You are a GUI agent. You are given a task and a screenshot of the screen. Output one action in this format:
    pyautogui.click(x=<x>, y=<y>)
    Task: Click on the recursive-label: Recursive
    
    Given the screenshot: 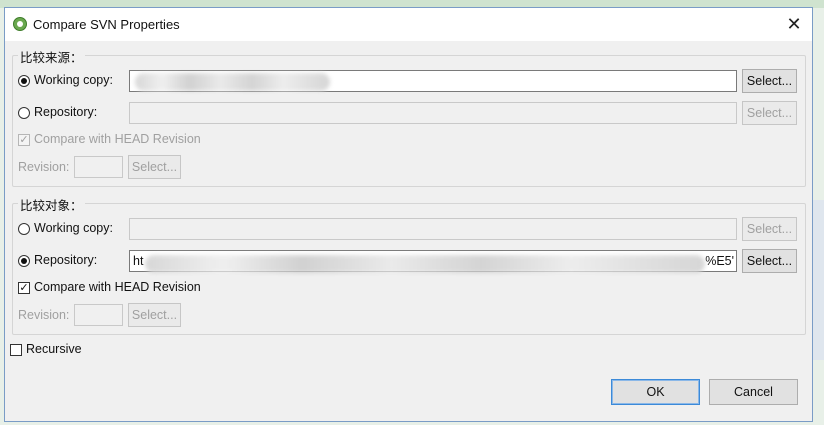 What is the action you would take?
    pyautogui.click(x=54, y=349)
    